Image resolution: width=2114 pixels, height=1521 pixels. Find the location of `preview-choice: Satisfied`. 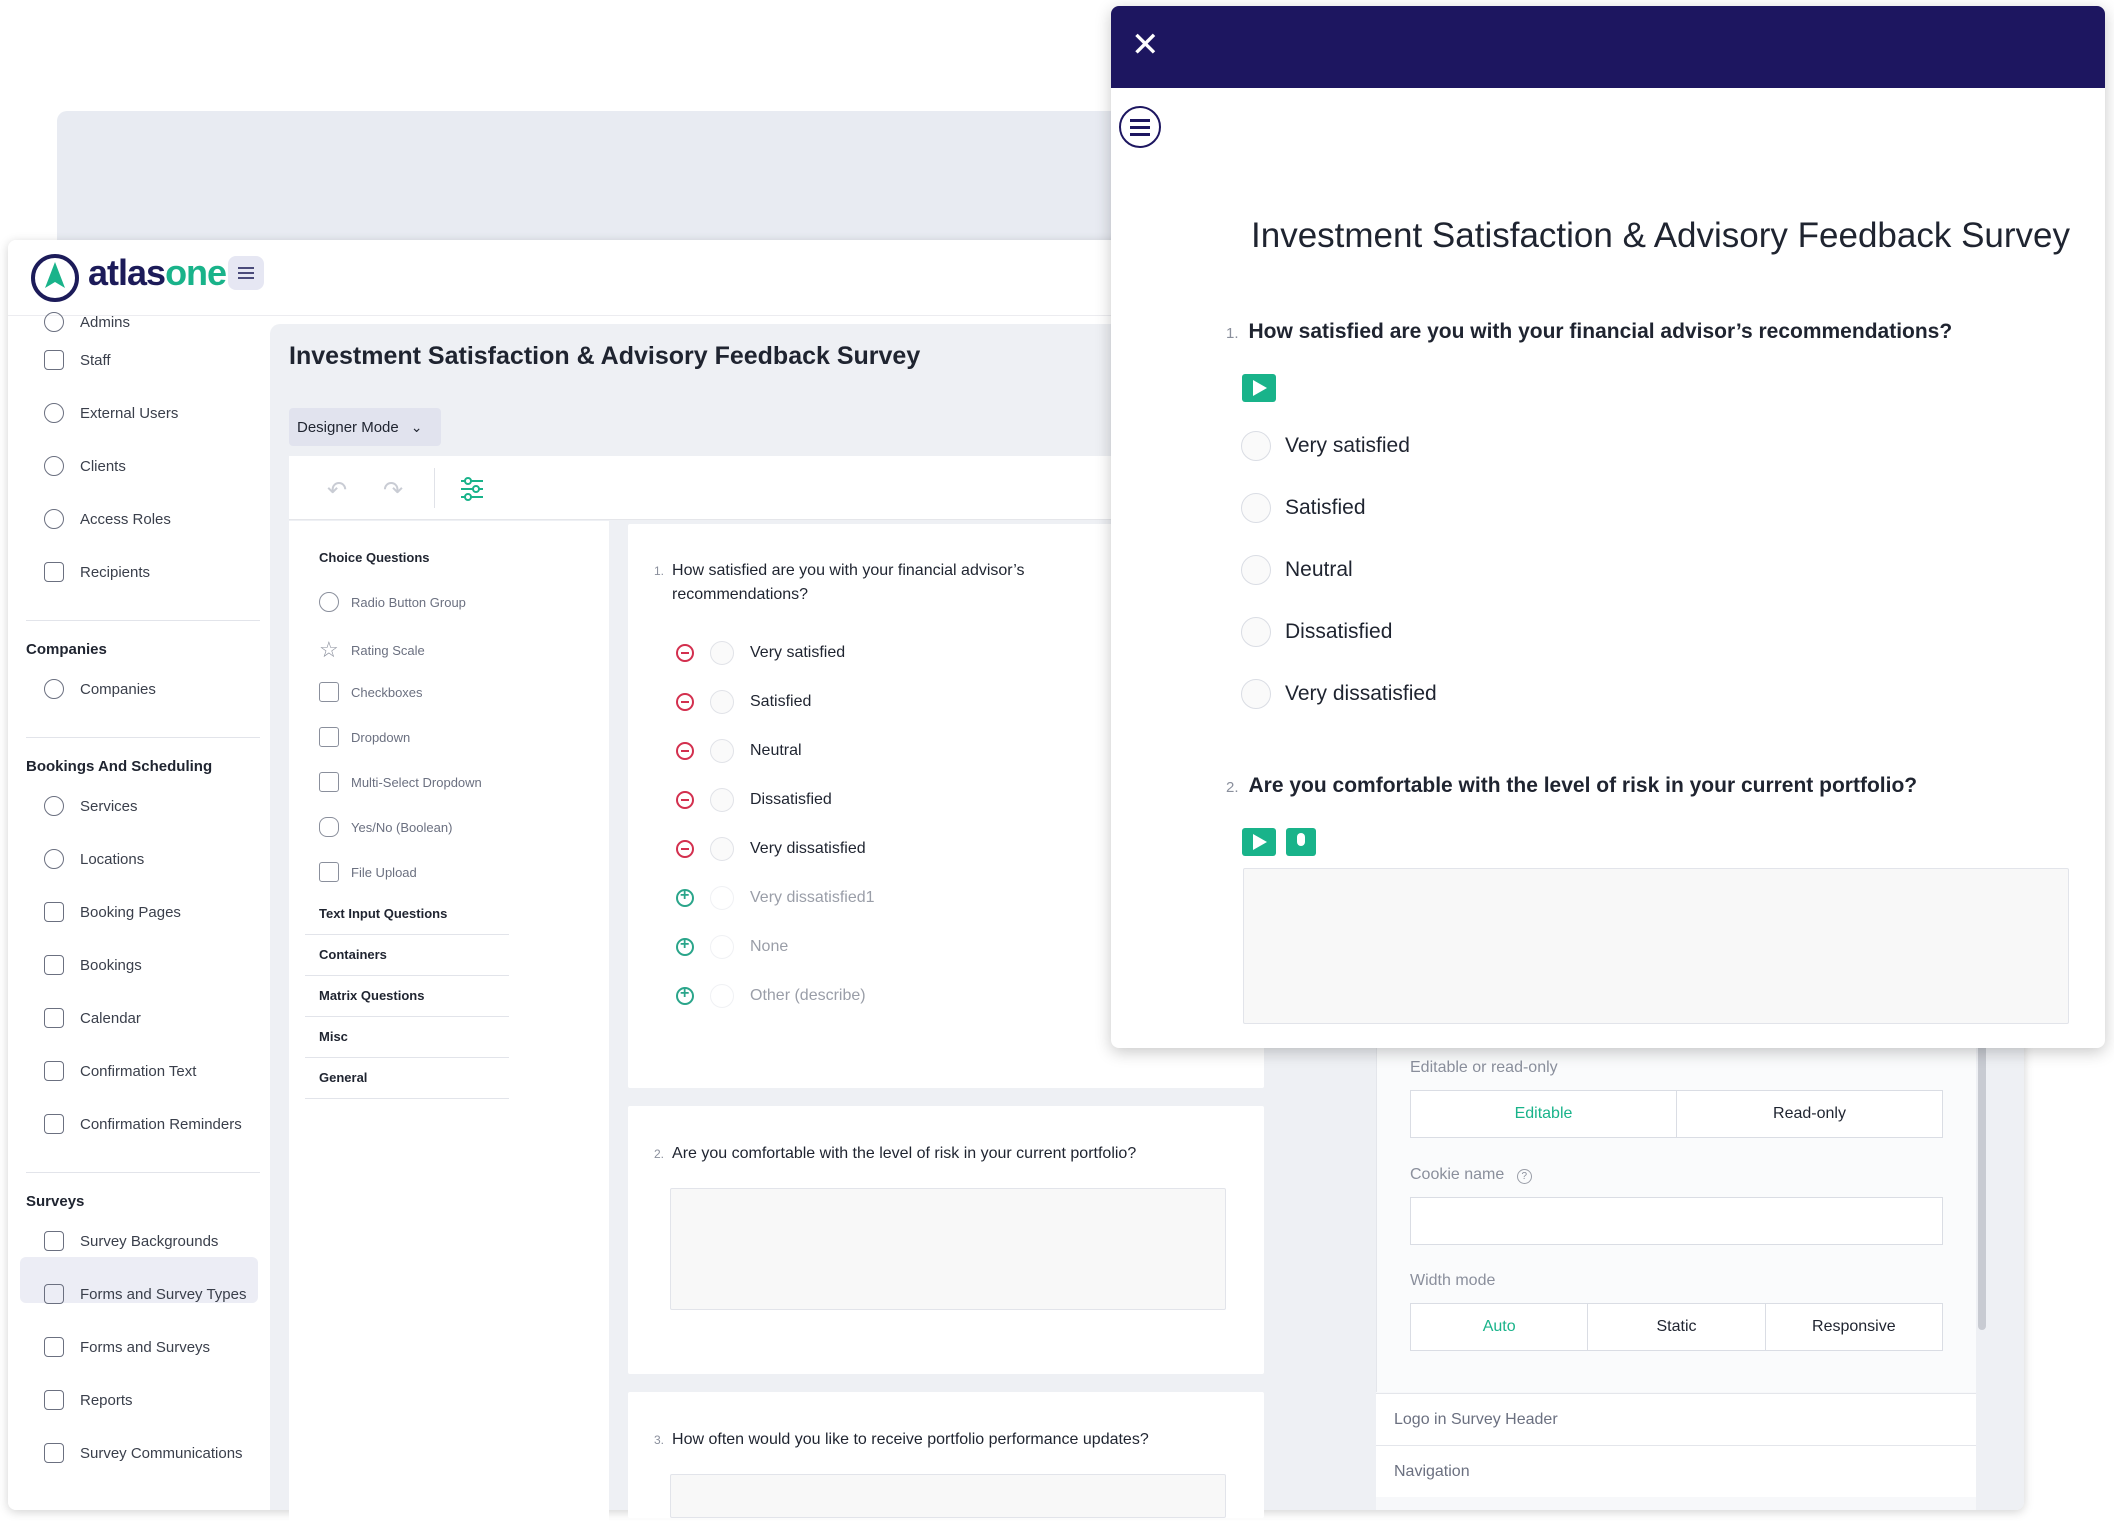

preview-choice: Satisfied is located at coordinates (1303, 508).